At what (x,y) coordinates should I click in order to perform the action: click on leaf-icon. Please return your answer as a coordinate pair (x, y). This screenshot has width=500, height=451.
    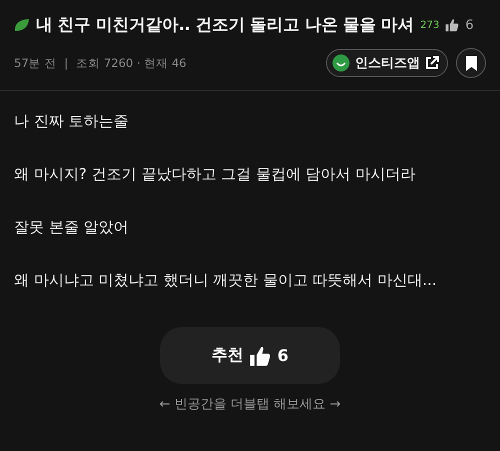
    Looking at the image, I should click on (22, 25).